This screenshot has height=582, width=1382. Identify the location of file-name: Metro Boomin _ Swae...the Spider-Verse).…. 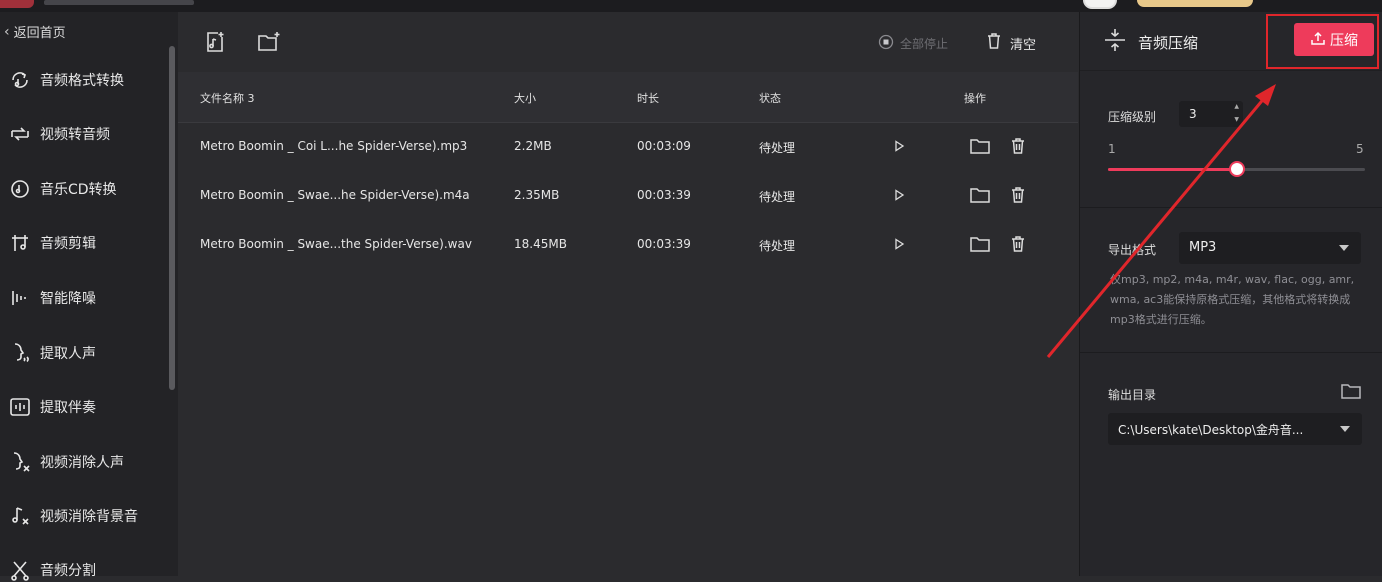
(336, 244).